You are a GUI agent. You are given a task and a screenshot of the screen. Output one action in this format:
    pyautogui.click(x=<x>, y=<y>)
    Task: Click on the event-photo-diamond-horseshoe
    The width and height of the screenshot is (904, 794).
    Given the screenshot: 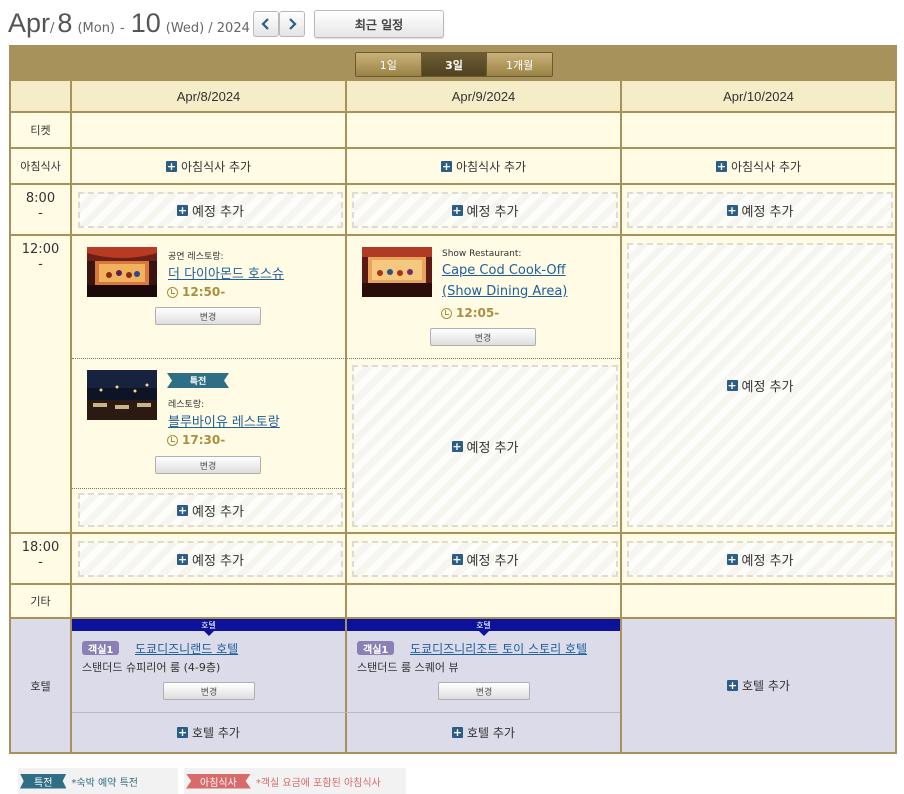 What is the action you would take?
    pyautogui.click(x=122, y=272)
    